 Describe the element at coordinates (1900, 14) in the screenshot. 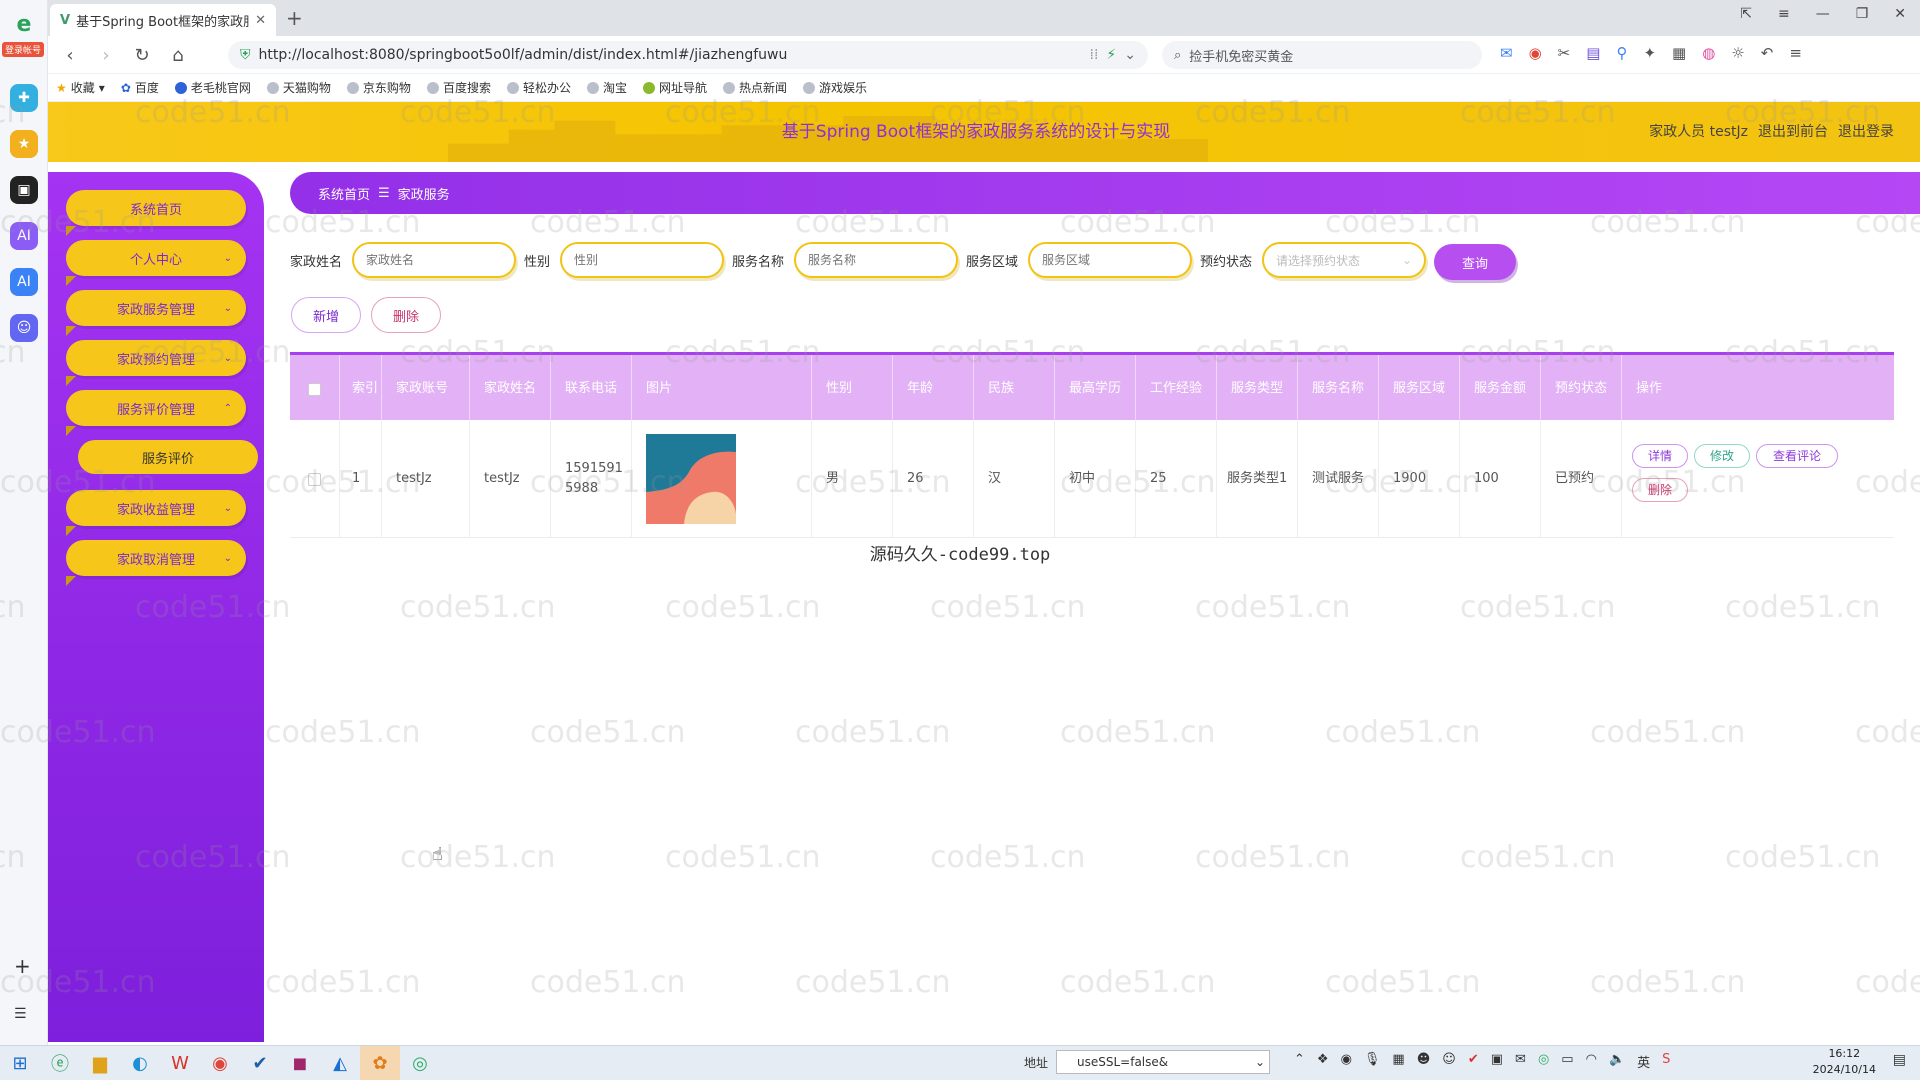

I see `close-window-icon: ✕` at that location.